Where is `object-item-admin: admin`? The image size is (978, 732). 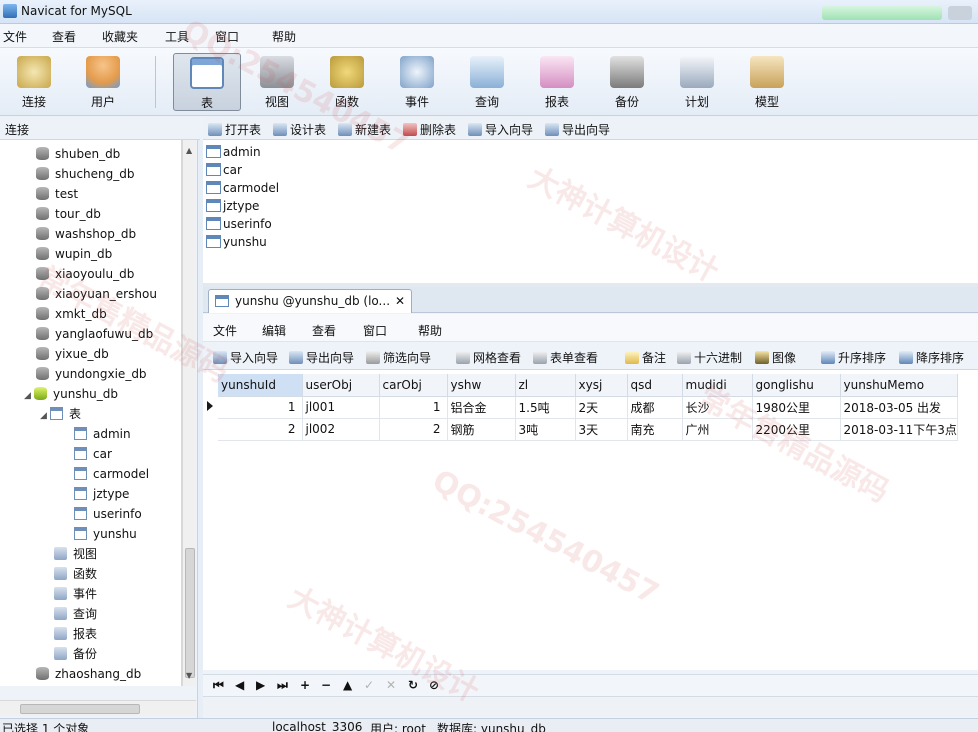 object-item-admin: admin is located at coordinates (233, 152).